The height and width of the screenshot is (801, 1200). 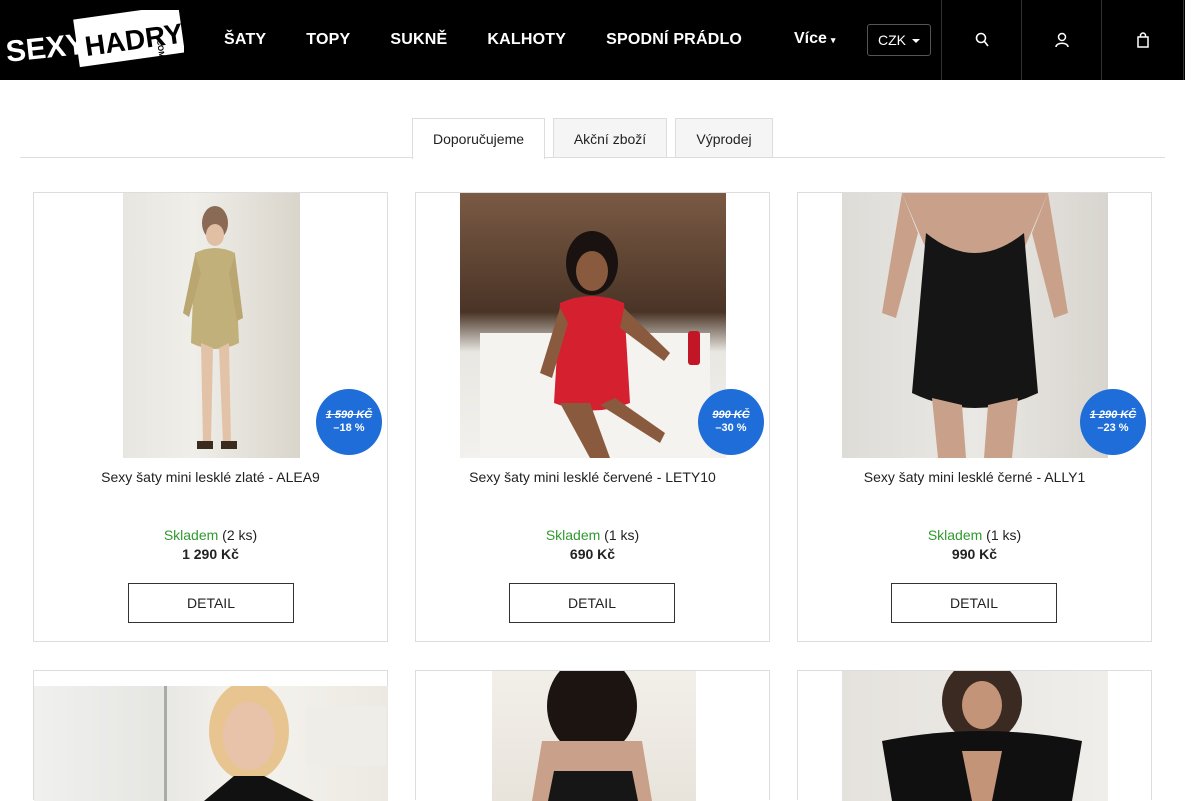 I want to click on product-price: 1 290 Kč, so click(x=210, y=554).